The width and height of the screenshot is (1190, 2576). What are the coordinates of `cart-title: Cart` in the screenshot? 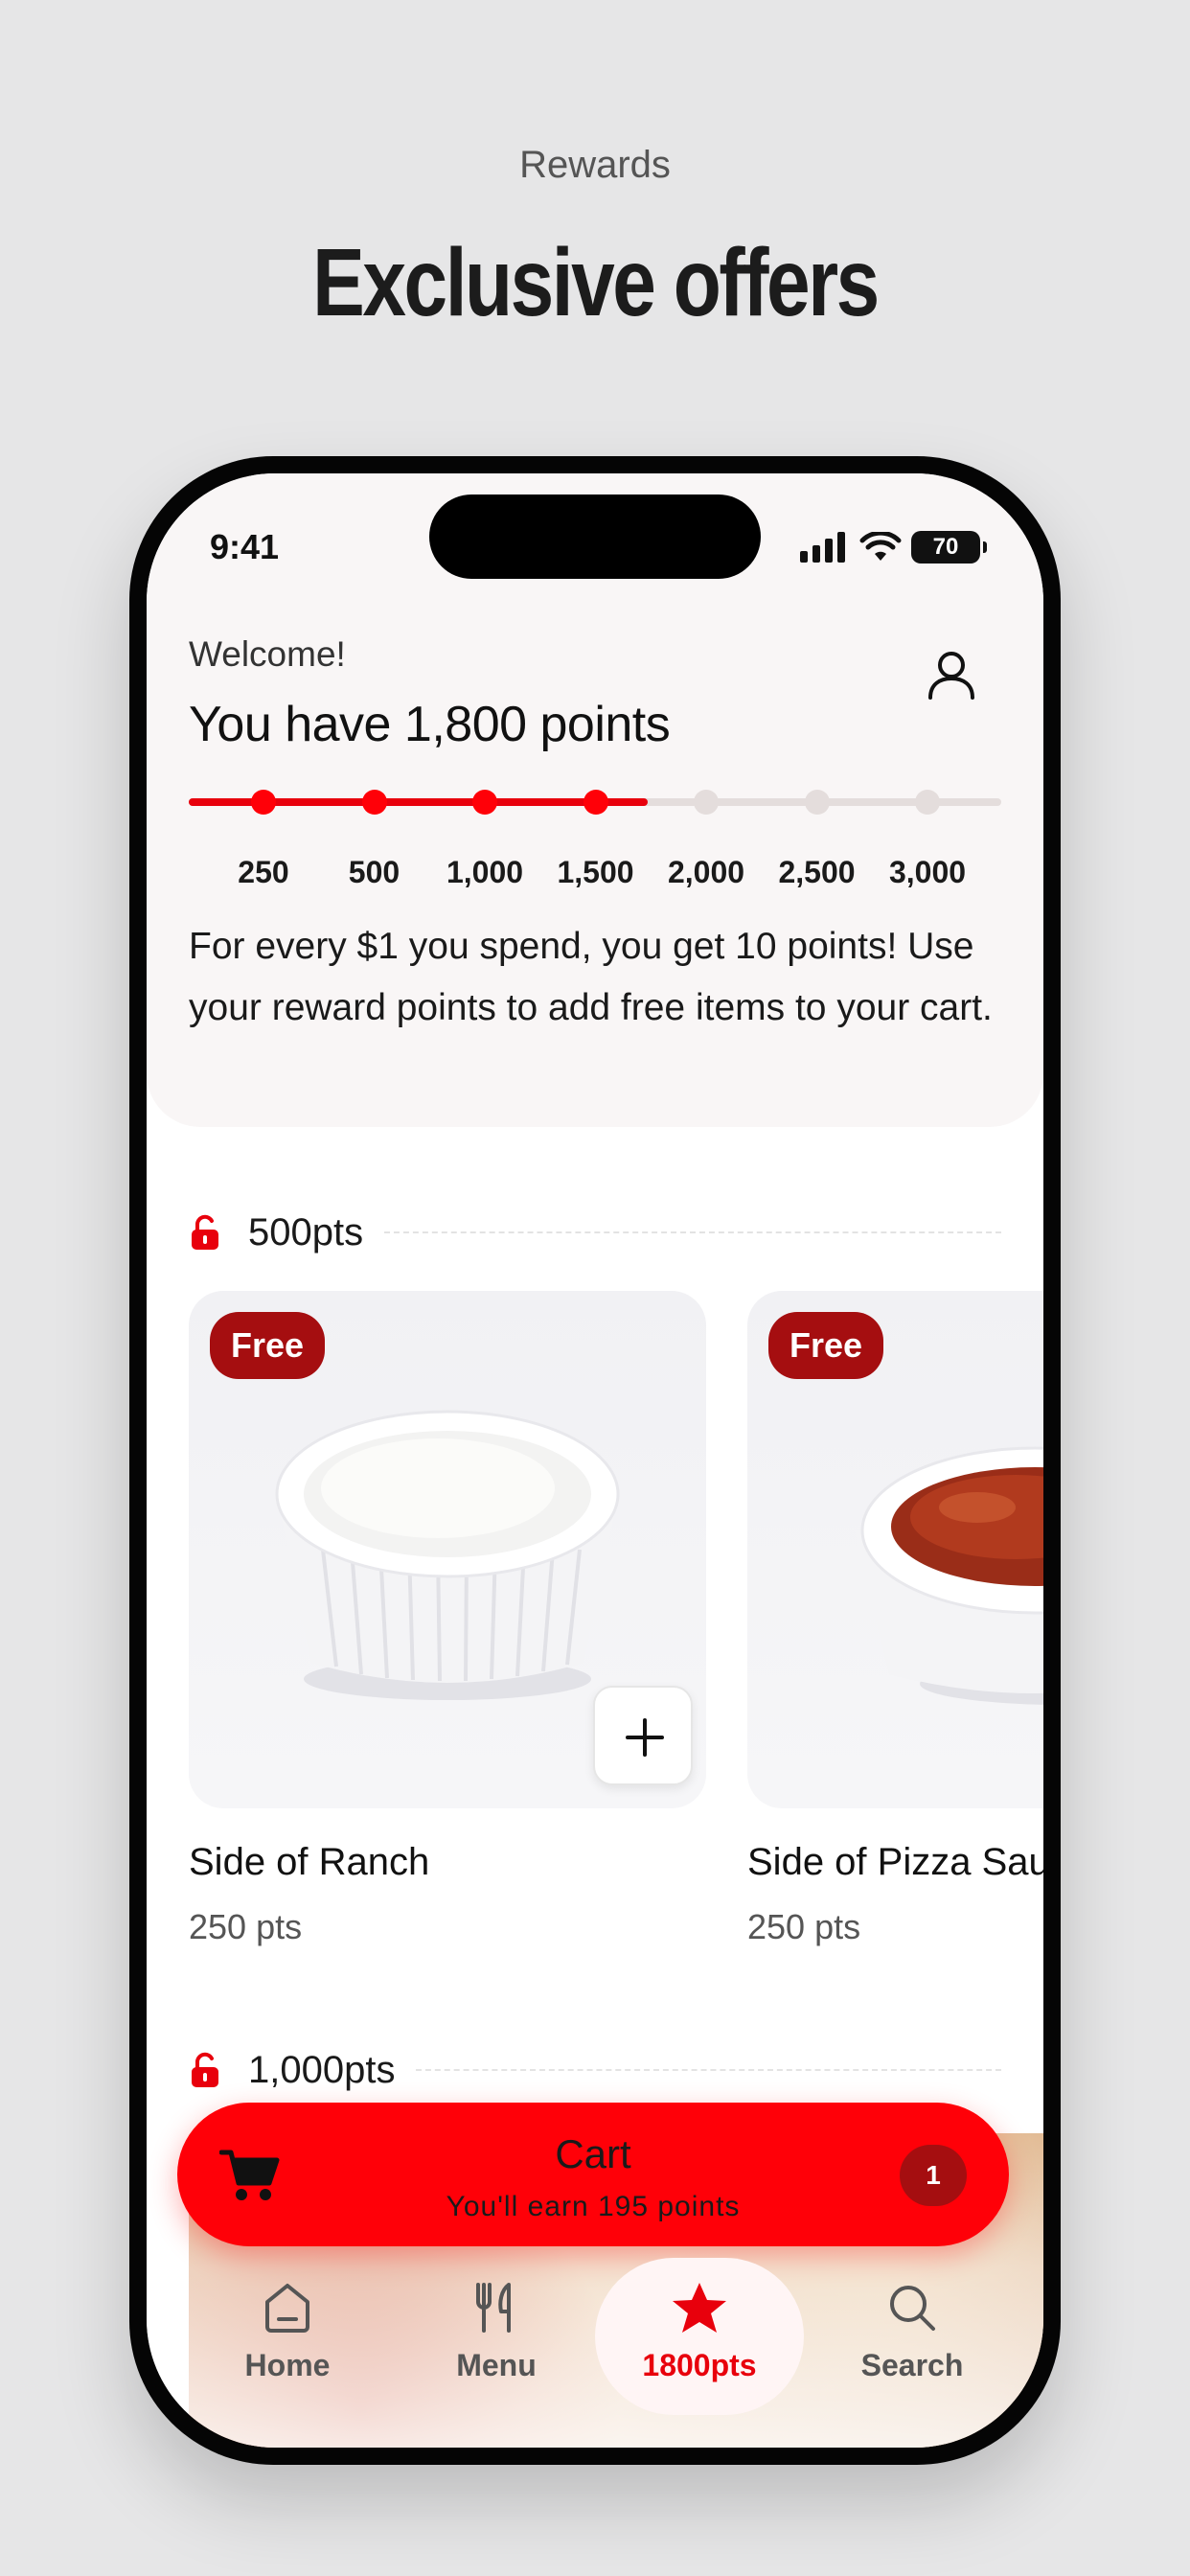 It's located at (593, 2153).